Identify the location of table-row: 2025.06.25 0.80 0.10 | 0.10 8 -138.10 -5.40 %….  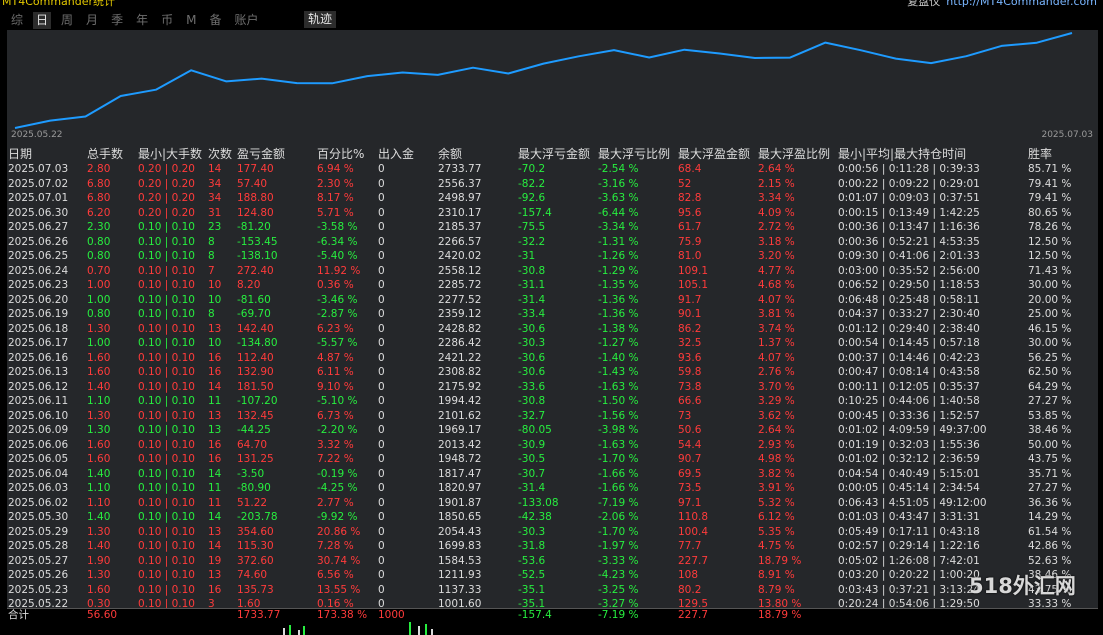
(552, 256).